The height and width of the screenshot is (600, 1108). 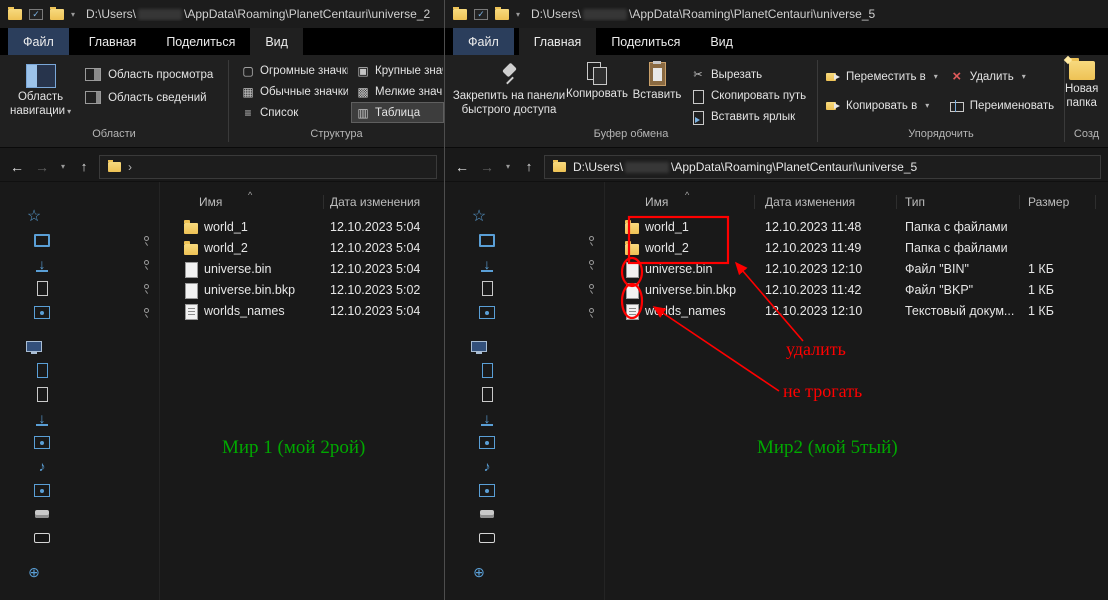 I want to click on file-row-world_1: world_1 12.10.2023 5:04, so click(x=302, y=226).